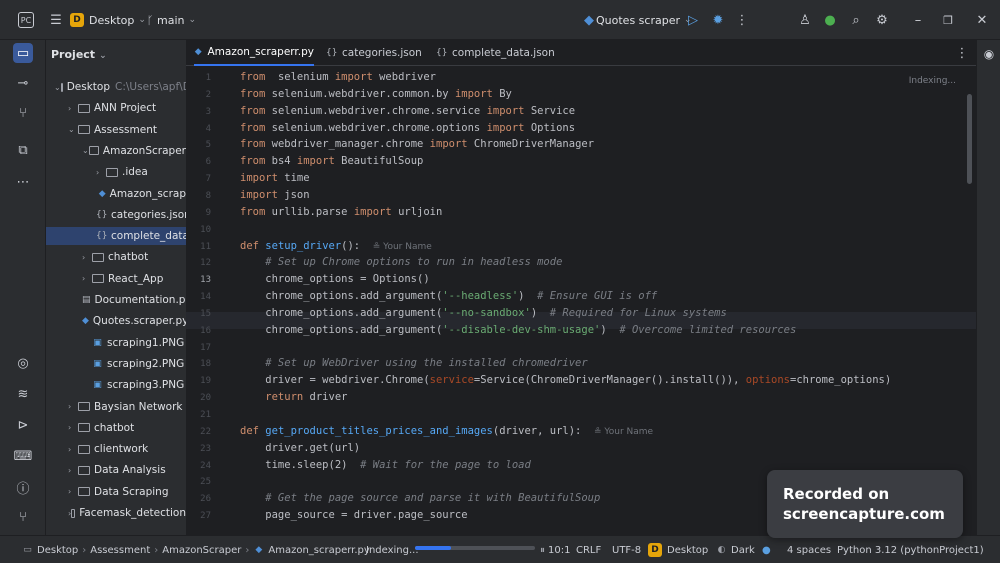  Describe the element at coordinates (910, 550) in the screenshot. I see `python-interpreter: Python 3.12 (pythonProject1)` at that location.